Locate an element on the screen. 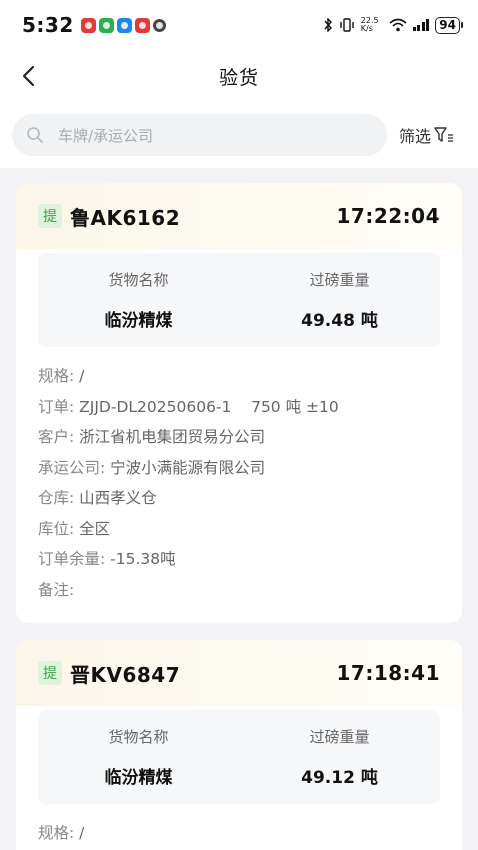 The height and width of the screenshot is (850, 478). customer-value: 浙江省机电集团贸易分公司 is located at coordinates (172, 437).